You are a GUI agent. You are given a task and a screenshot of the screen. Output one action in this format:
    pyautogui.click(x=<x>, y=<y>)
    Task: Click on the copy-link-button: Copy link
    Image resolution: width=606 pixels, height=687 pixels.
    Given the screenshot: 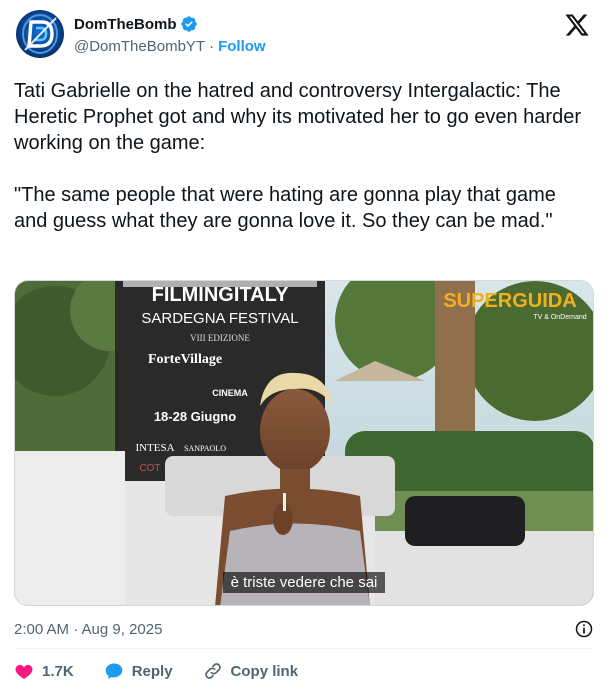 What is the action you would take?
    pyautogui.click(x=251, y=671)
    